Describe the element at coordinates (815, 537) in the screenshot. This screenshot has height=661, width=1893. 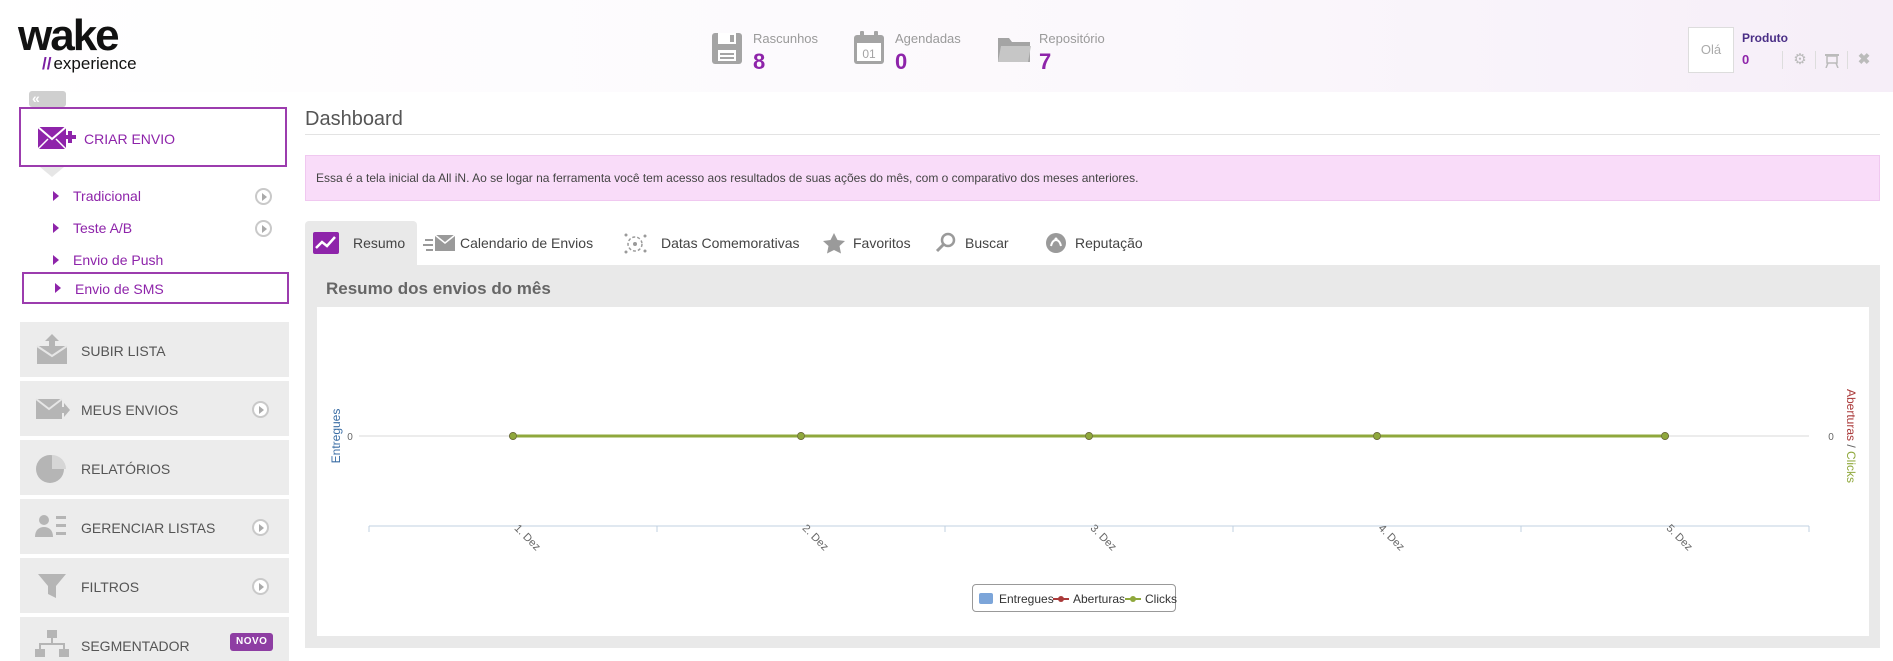
I see `x-tick-label: 2. Dez` at that location.